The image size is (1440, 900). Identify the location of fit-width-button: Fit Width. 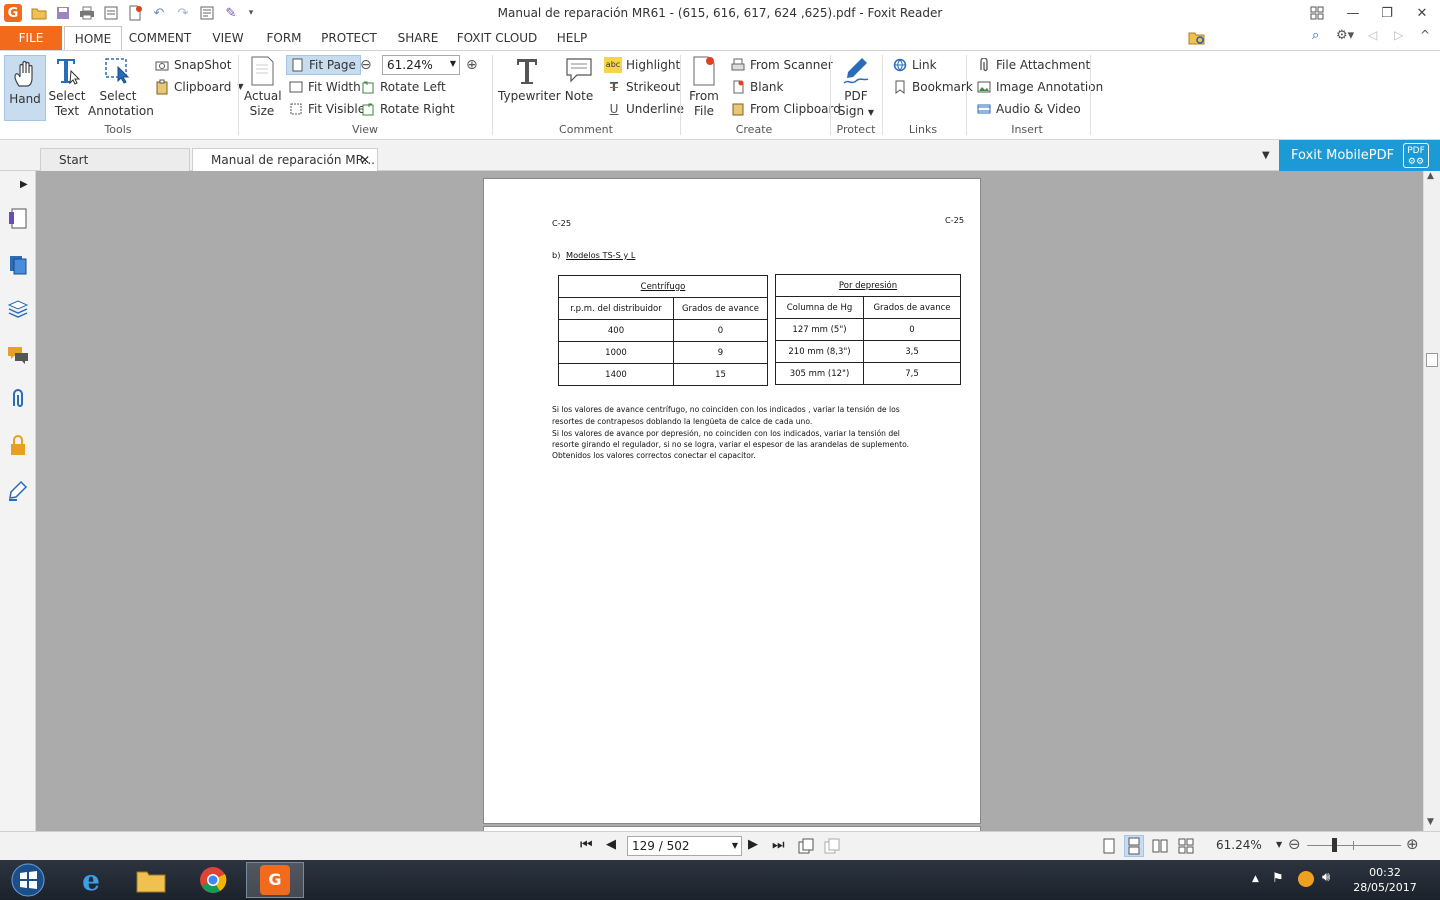
(324, 87).